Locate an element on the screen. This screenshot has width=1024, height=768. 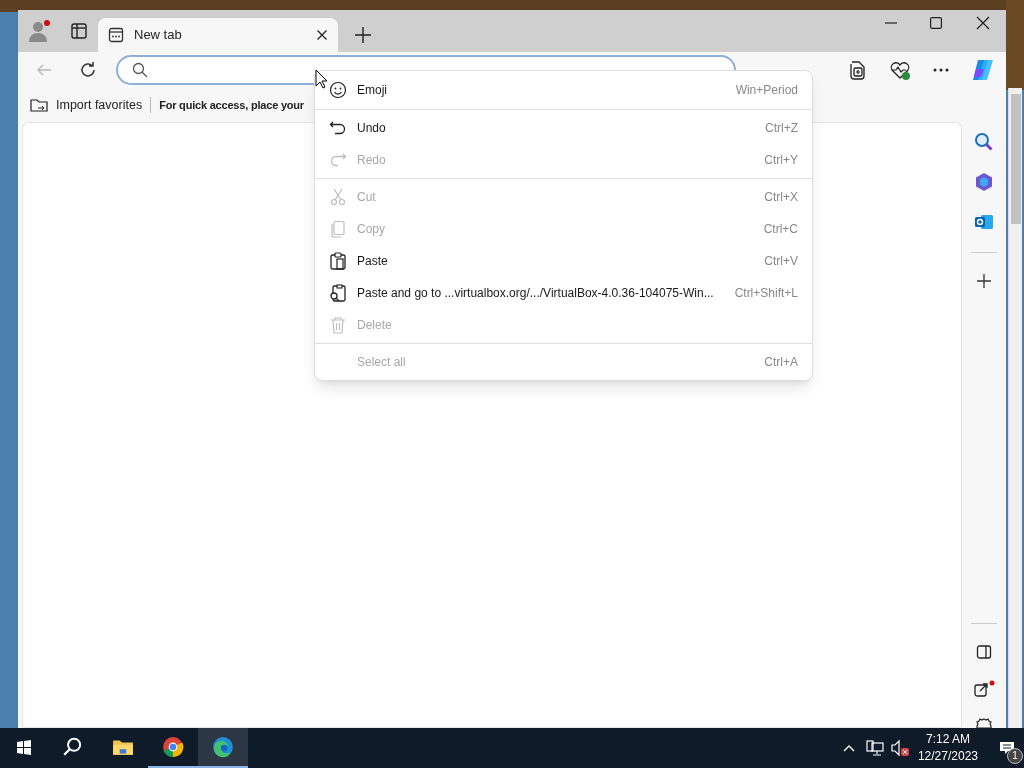
split-view-icon is located at coordinates (984, 652).